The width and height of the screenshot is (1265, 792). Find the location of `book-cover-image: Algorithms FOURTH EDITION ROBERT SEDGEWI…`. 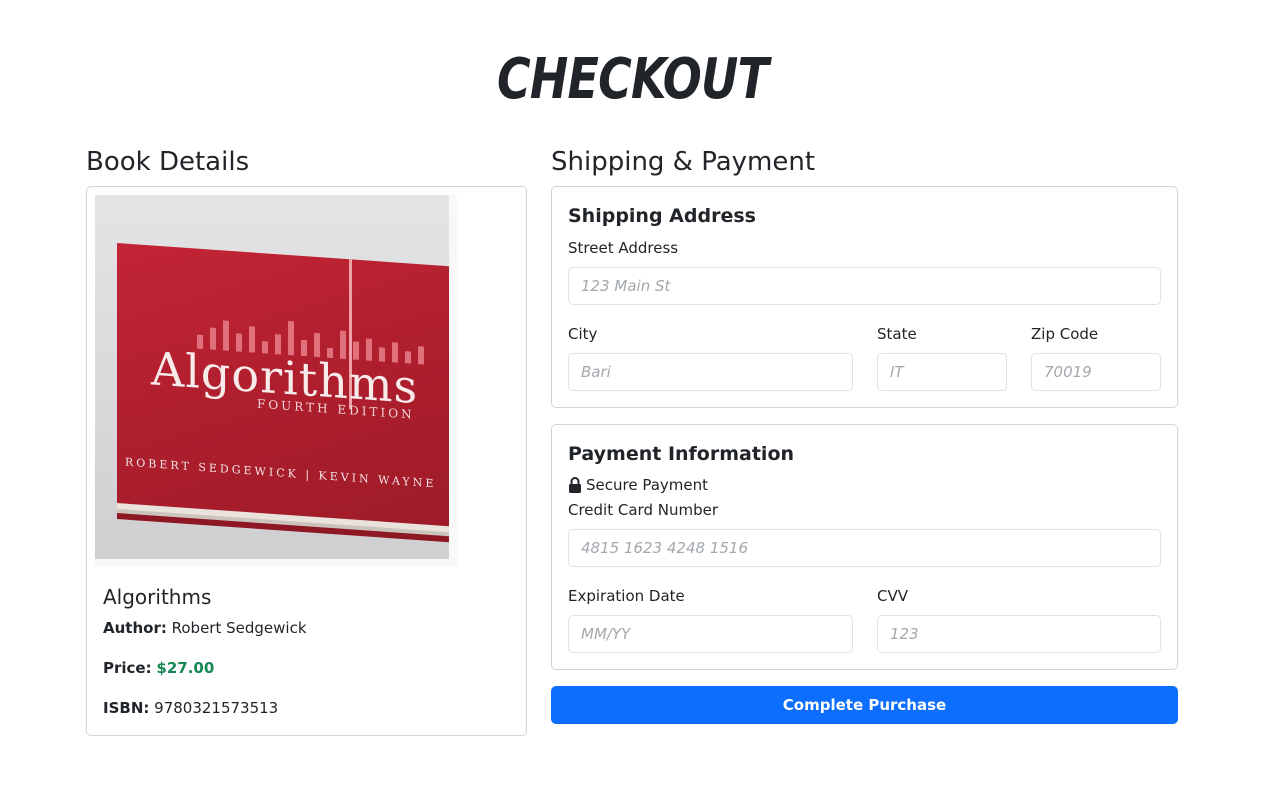

book-cover-image: Algorithms FOURTH EDITION ROBERT SEDGEWI… is located at coordinates (276, 381).